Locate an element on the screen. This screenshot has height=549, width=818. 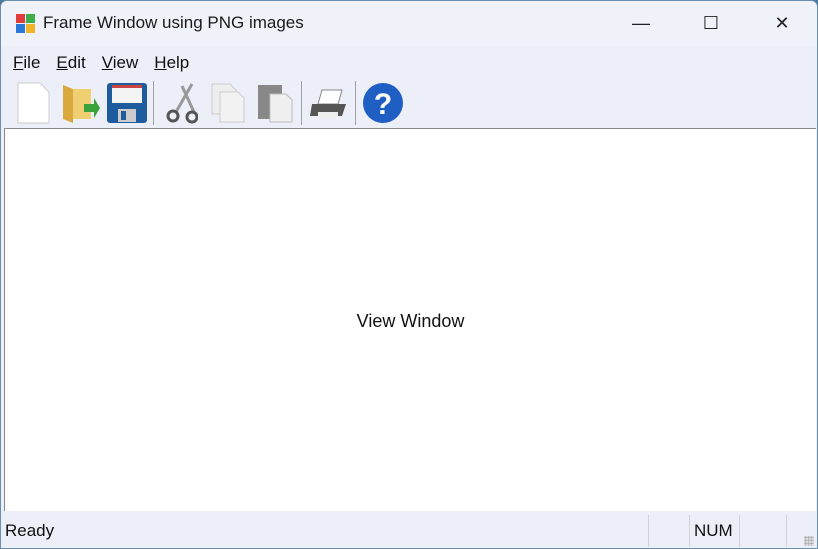
open-icon is located at coordinates (81, 104).